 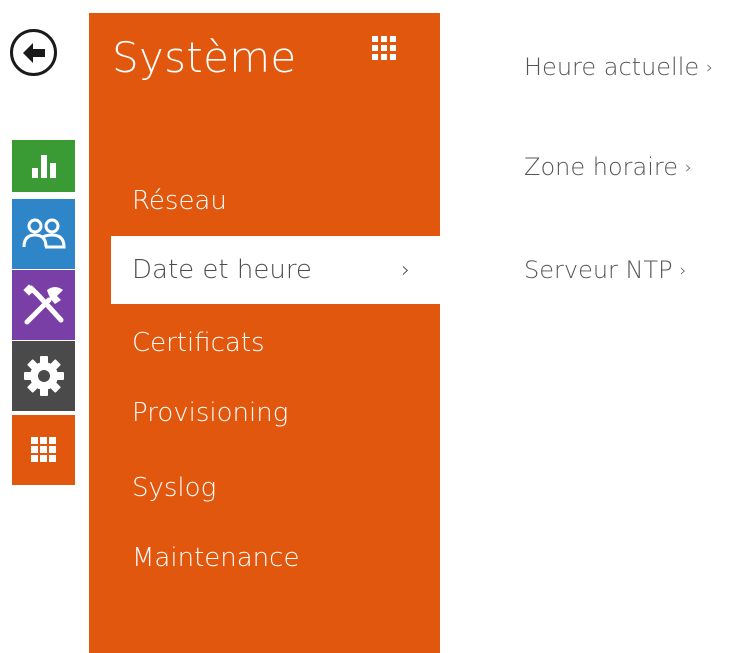 I want to click on menu-item-label: Syslog, so click(x=174, y=488).